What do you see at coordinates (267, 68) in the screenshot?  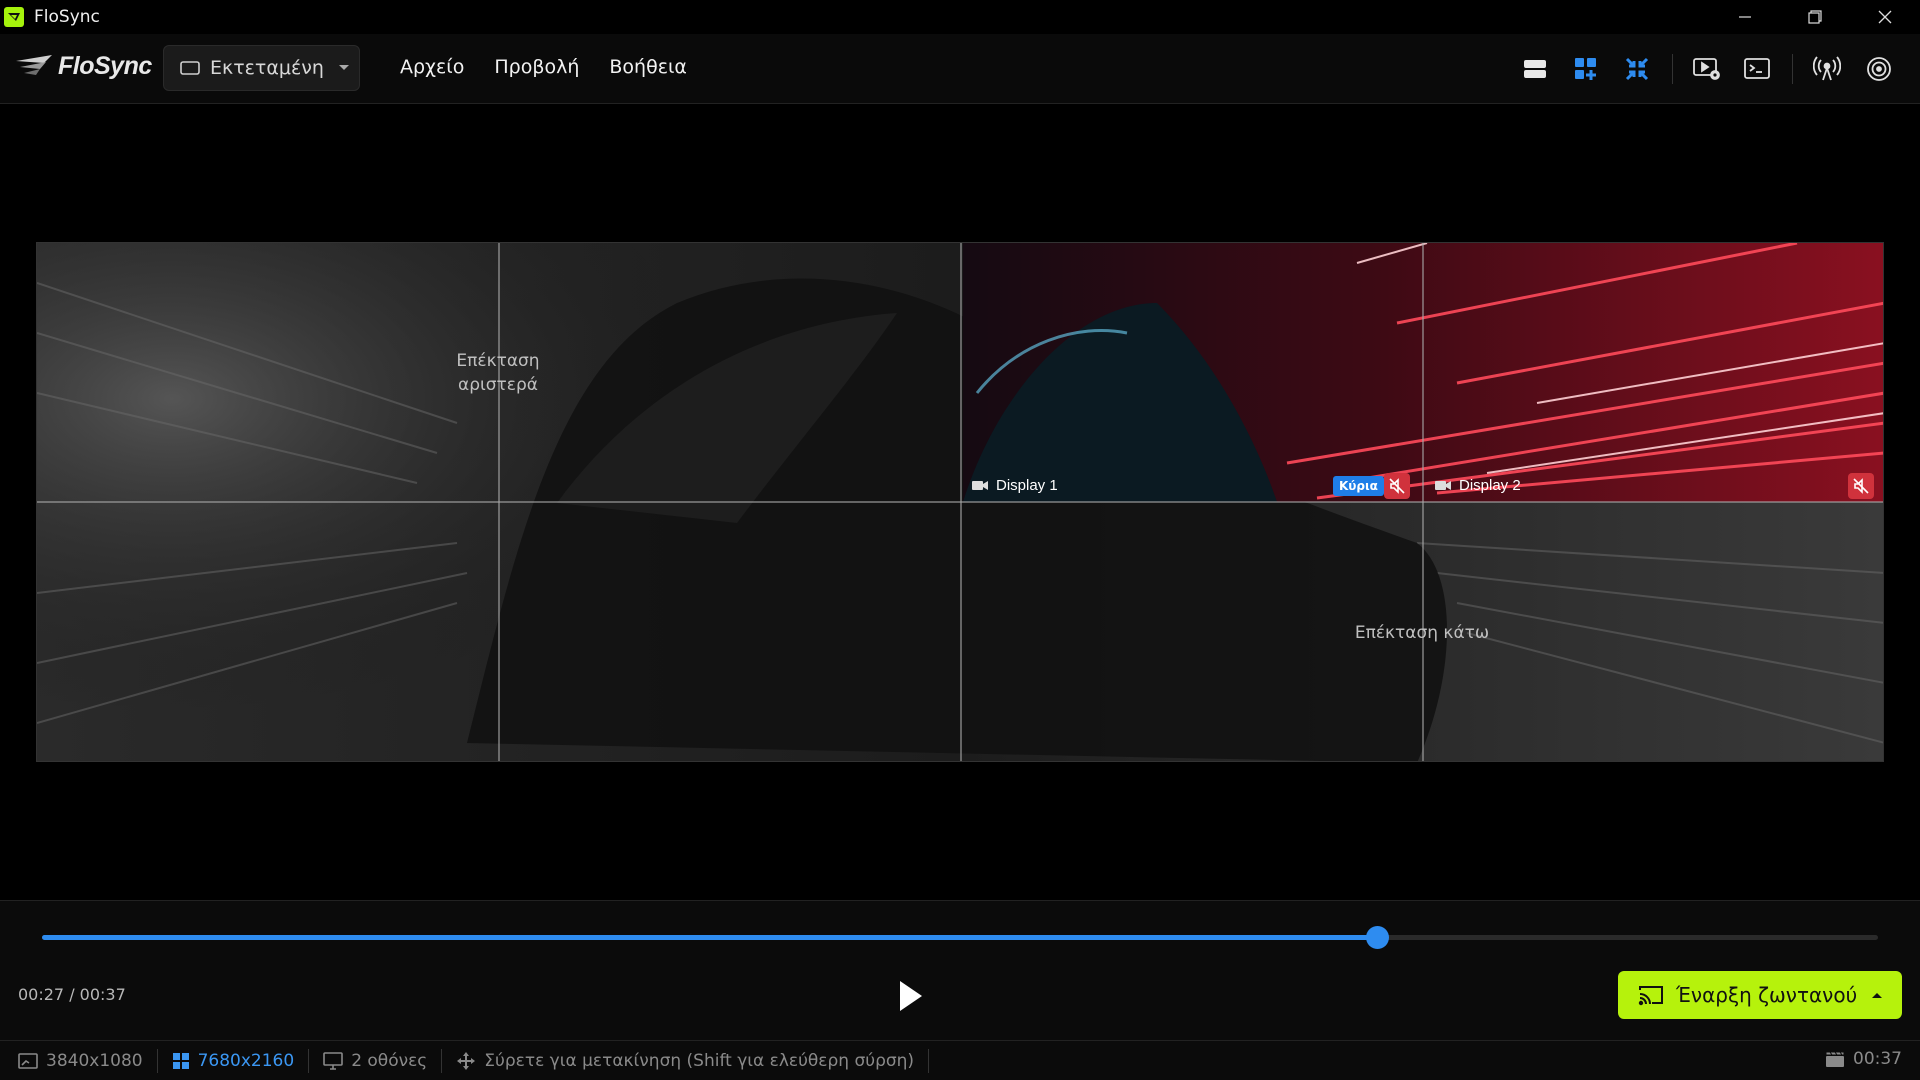 I see `display-mode-label: Εκτεταμένη` at bounding box center [267, 68].